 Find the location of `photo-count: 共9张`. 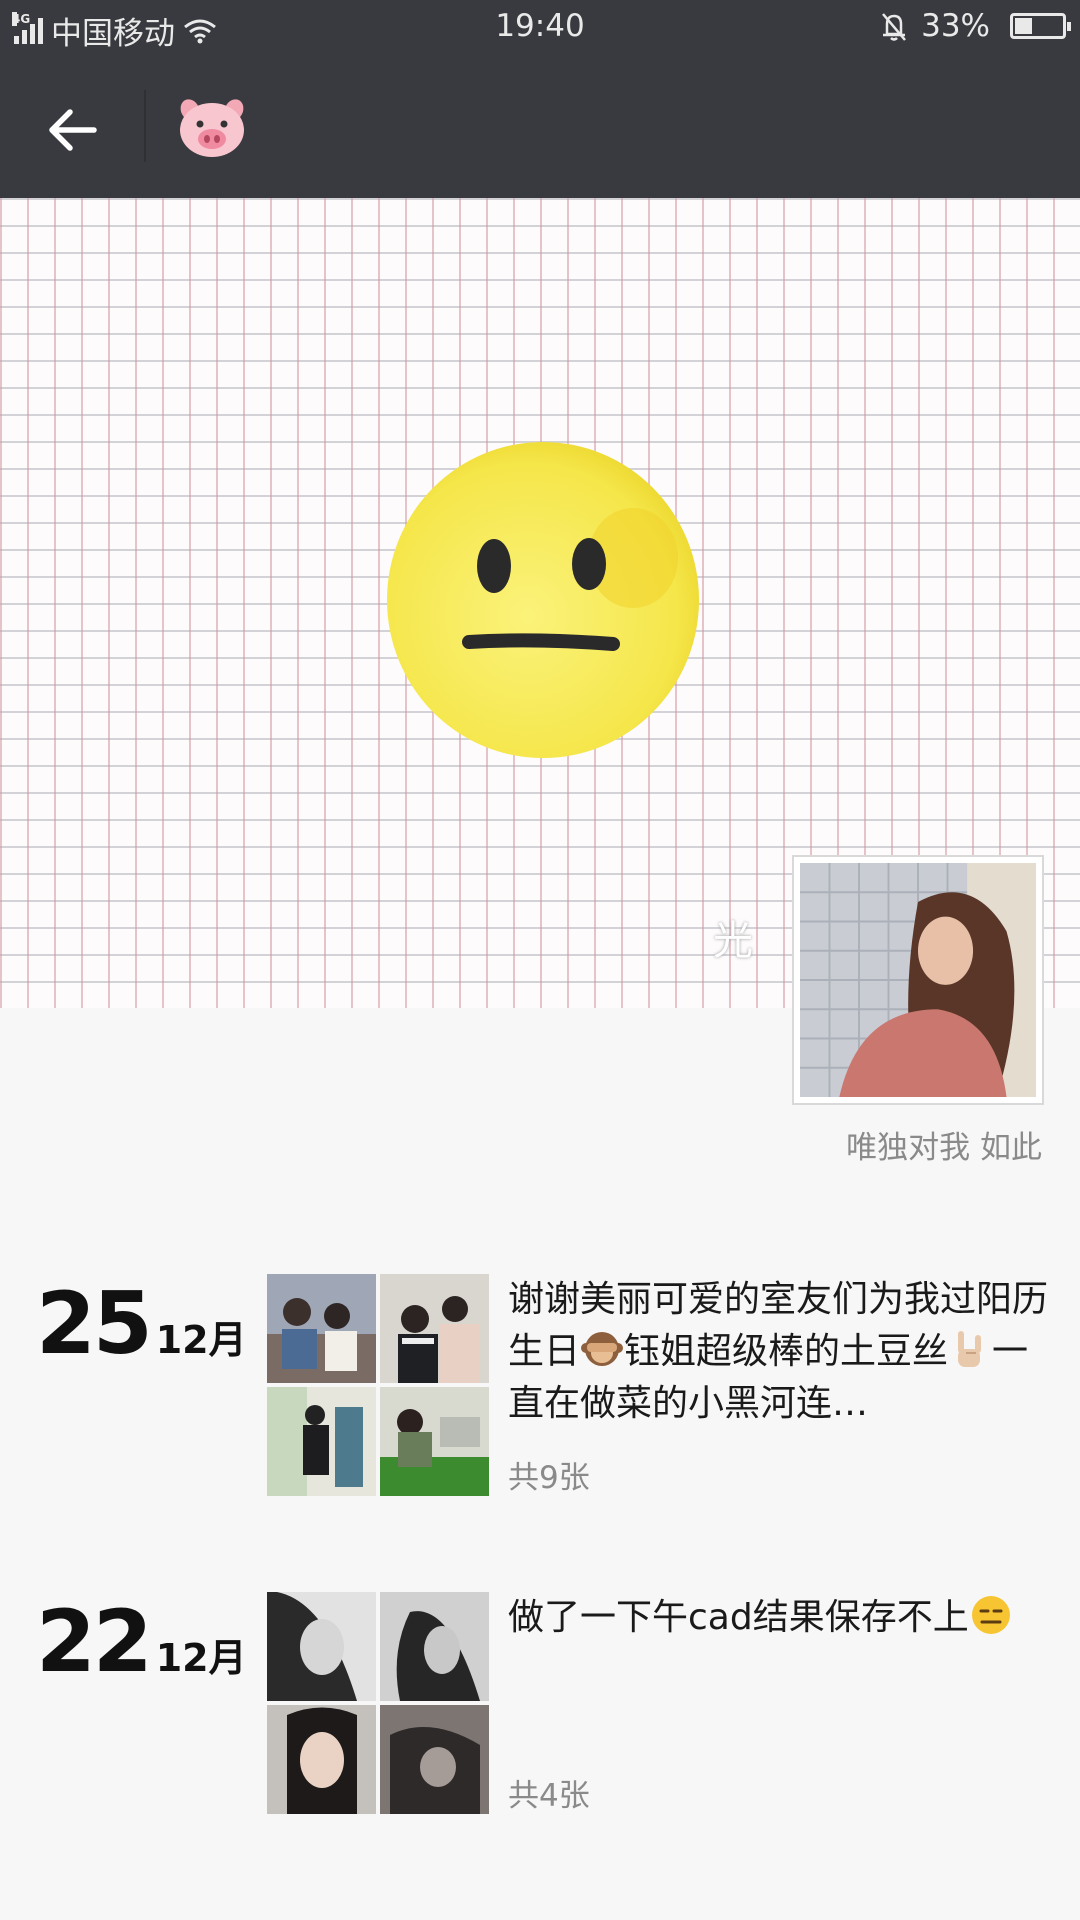

photo-count: 共9张 is located at coordinates (549, 1478).